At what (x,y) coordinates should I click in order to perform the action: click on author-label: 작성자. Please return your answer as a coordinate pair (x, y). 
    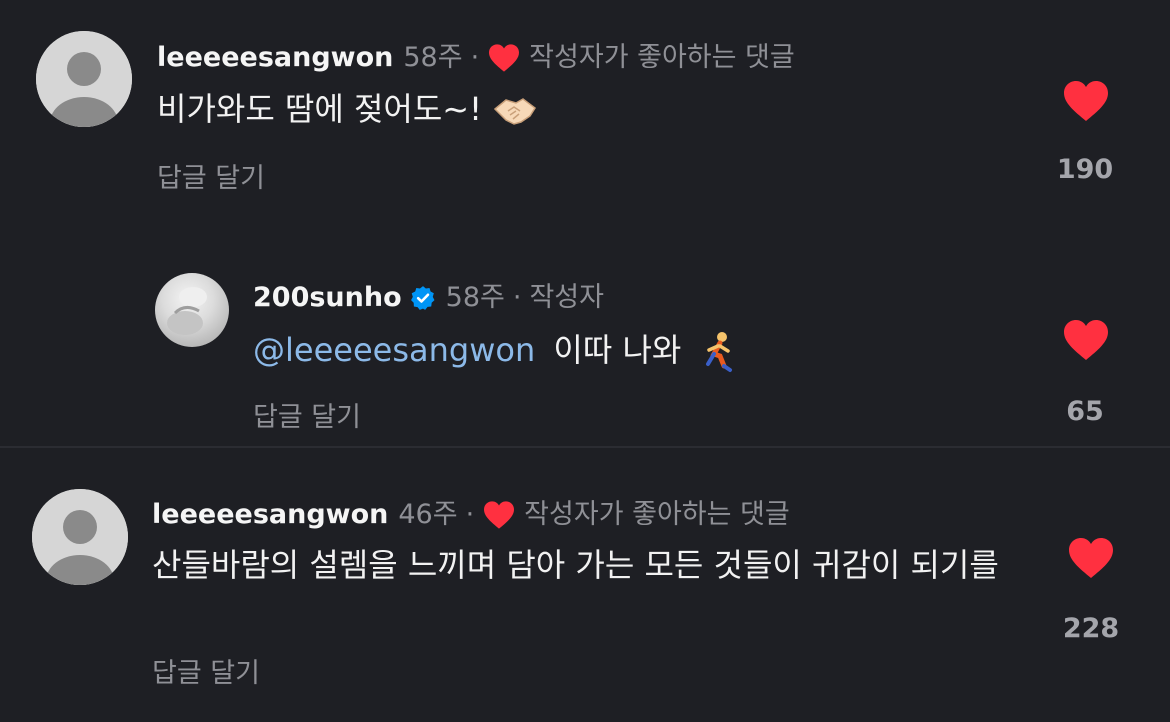
    Looking at the image, I should click on (566, 297).